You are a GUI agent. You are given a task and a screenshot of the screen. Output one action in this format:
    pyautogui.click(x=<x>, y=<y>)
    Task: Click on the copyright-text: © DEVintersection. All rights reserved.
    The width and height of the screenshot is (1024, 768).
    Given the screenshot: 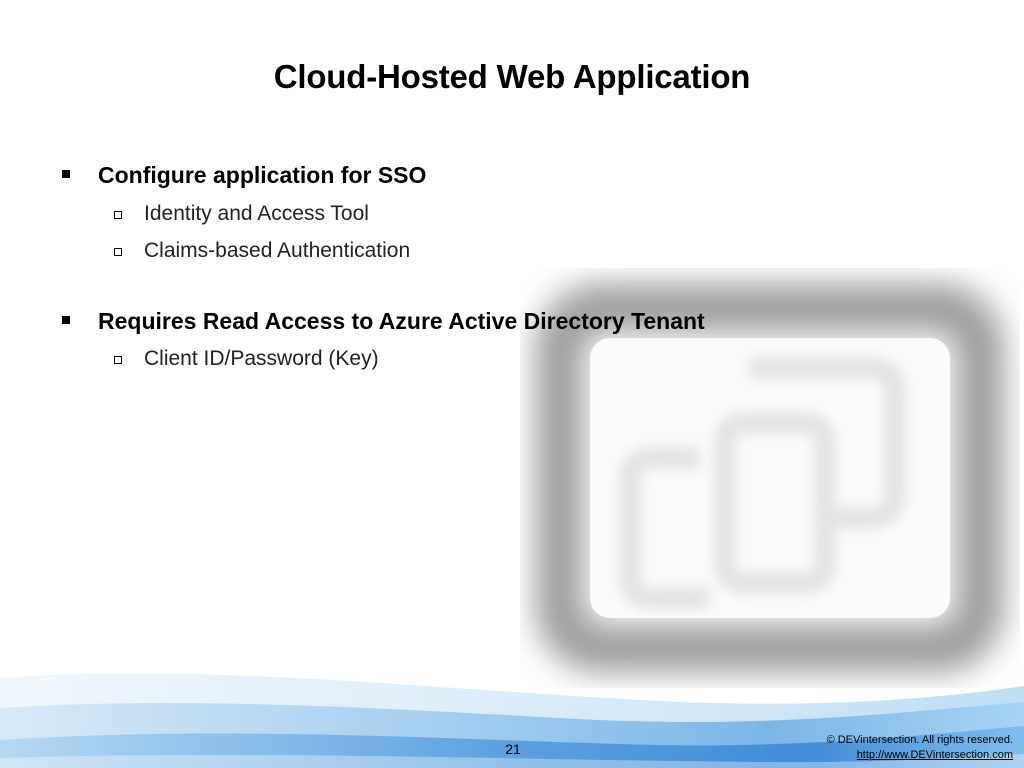 What is the action you would take?
    pyautogui.click(x=919, y=740)
    